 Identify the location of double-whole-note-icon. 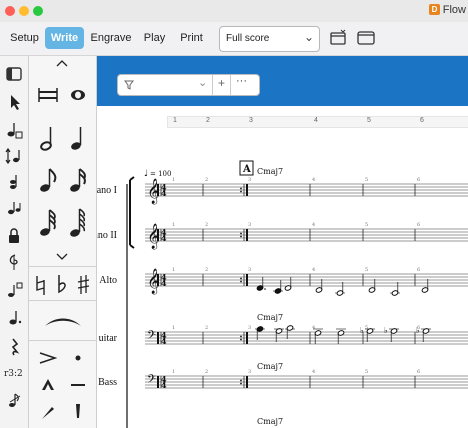
(48, 95).